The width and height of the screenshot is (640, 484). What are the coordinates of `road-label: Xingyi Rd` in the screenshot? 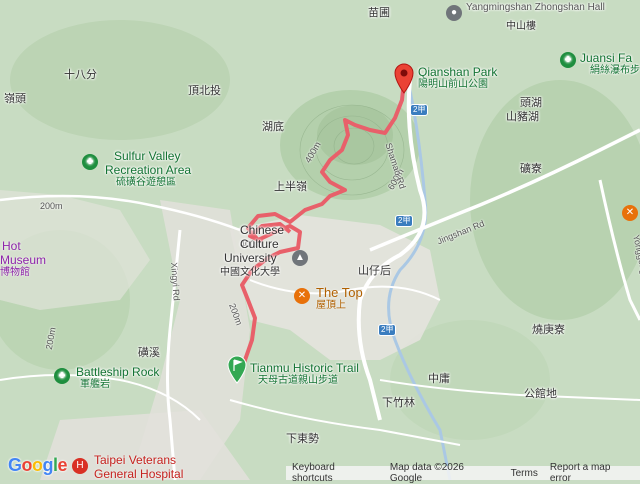 It's located at (175, 281).